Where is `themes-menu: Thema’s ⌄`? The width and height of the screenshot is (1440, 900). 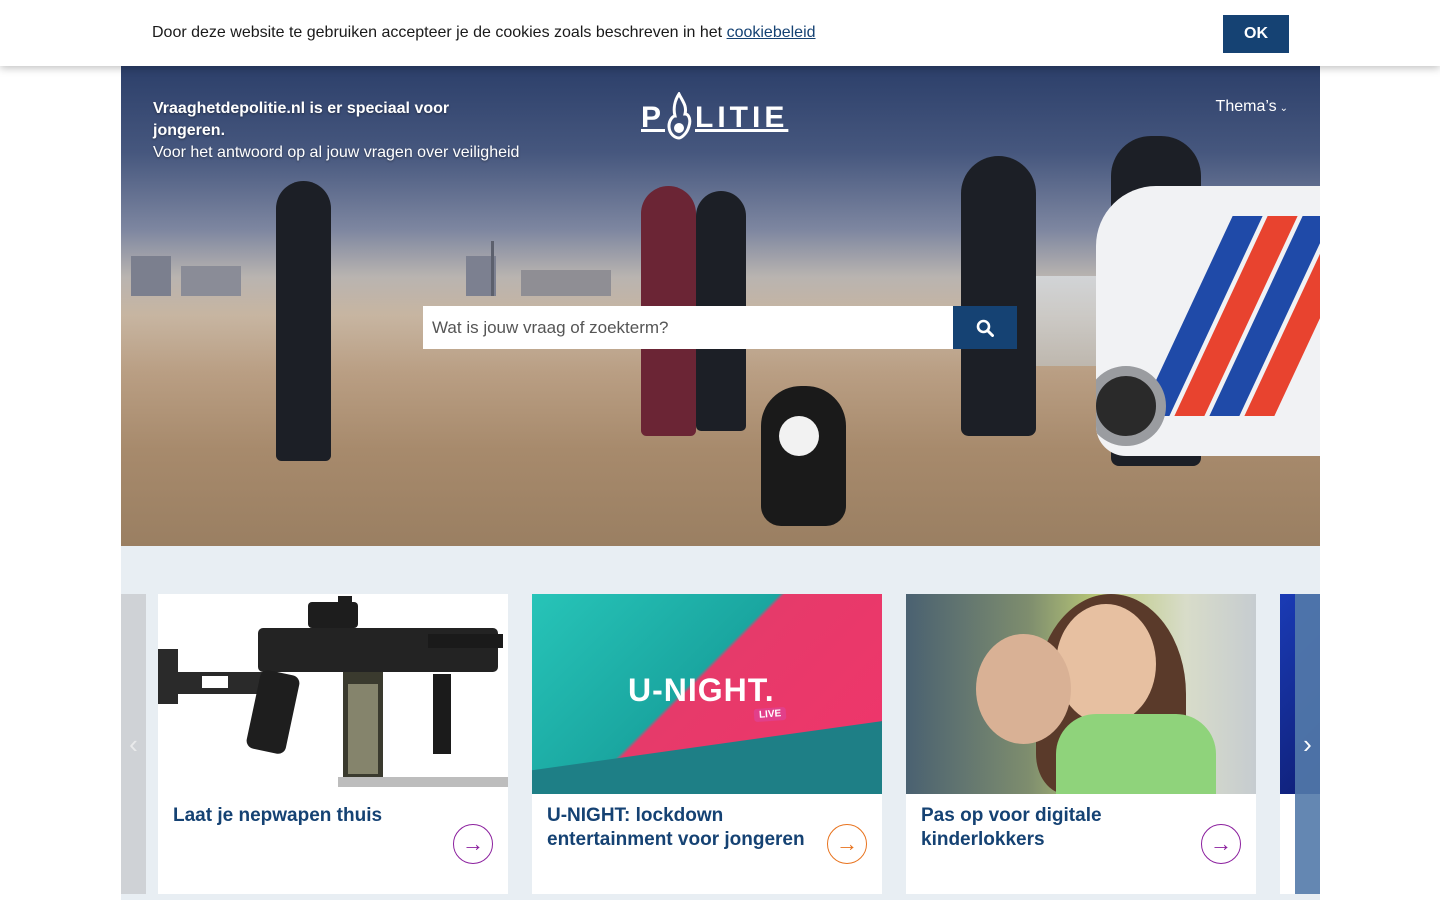 themes-menu: Thema’s ⌄ is located at coordinates (1252, 107).